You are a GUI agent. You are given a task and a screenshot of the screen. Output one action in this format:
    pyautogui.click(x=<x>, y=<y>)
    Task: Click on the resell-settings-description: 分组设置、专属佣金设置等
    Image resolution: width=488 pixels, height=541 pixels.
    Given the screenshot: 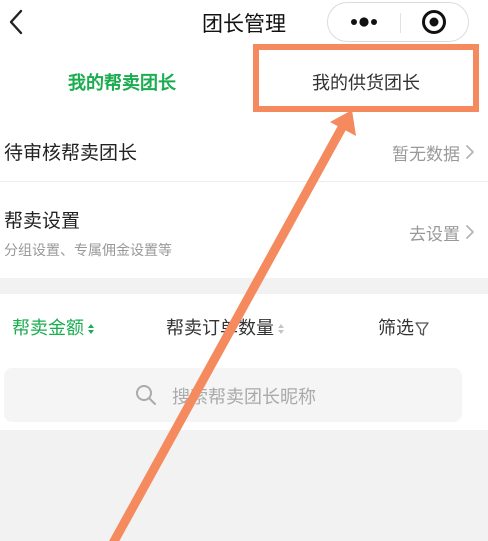 What is the action you would take?
    pyautogui.click(x=88, y=251)
    